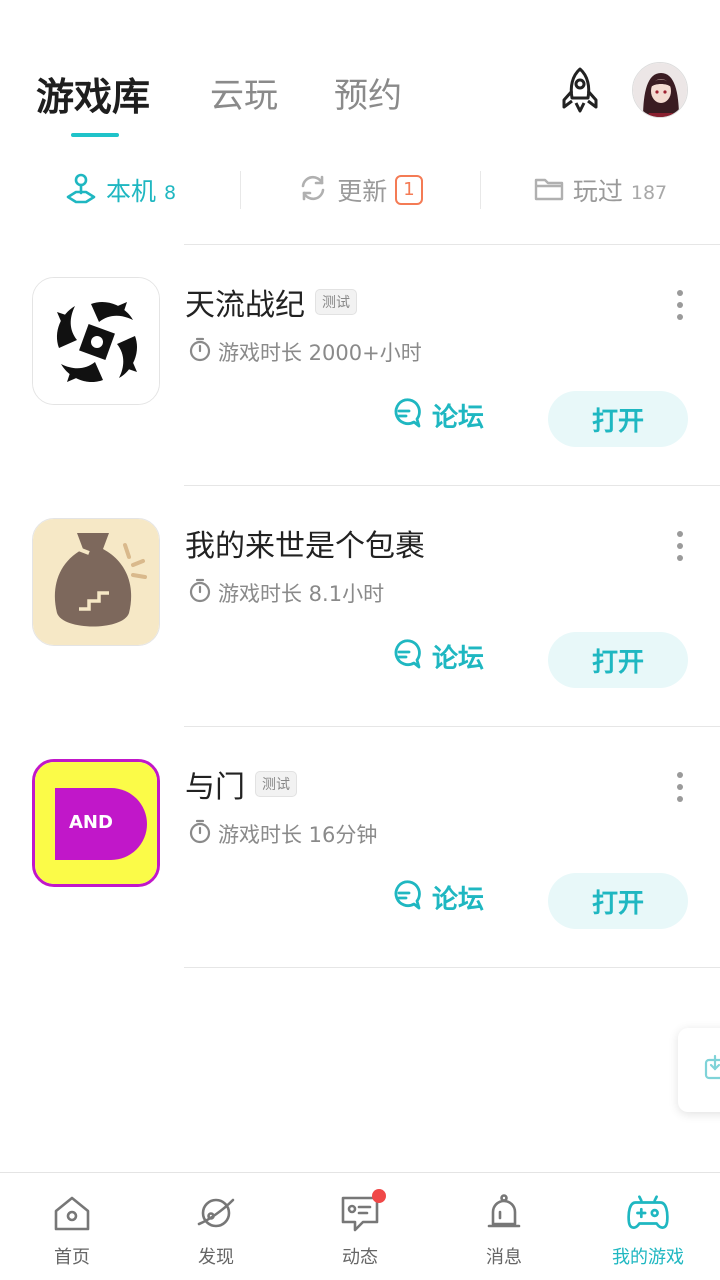  What do you see at coordinates (409, 190) in the screenshot?
I see `update-count-badge: 1` at bounding box center [409, 190].